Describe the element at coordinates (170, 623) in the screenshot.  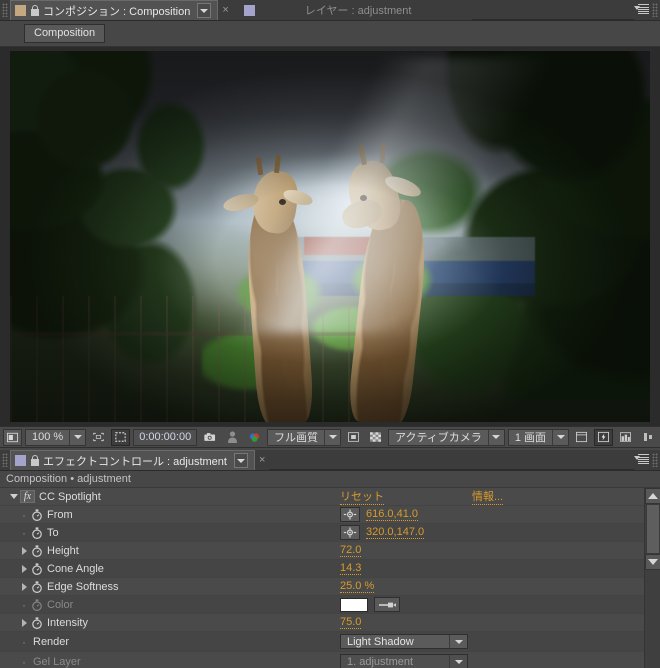
I see `property-name-cell: Intensity` at that location.